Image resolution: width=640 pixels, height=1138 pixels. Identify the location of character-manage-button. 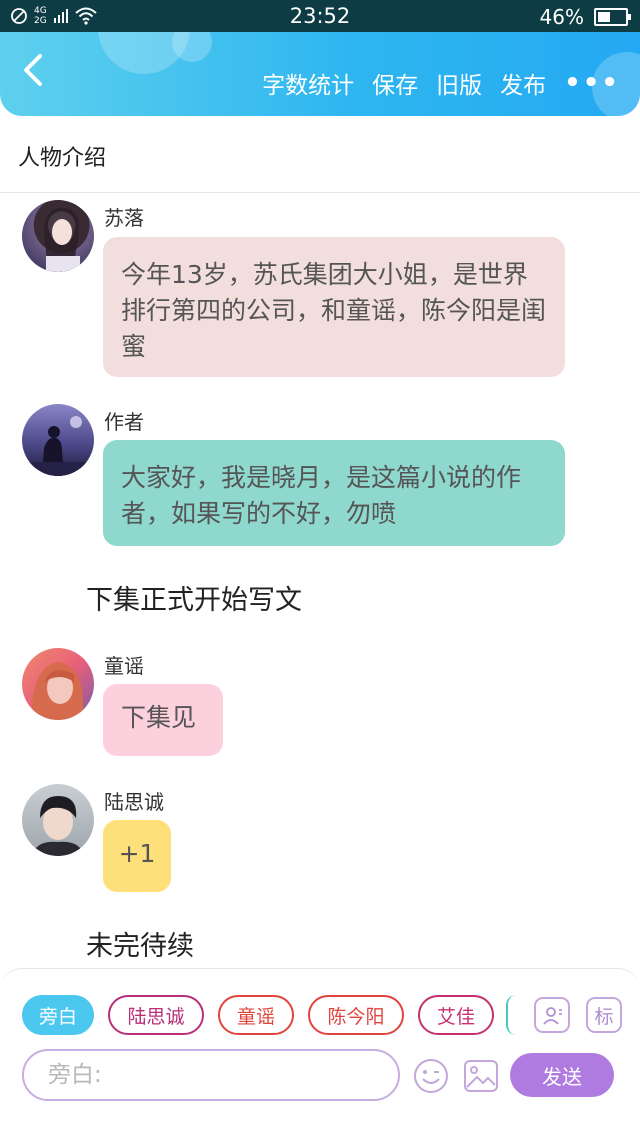
(552, 1015).